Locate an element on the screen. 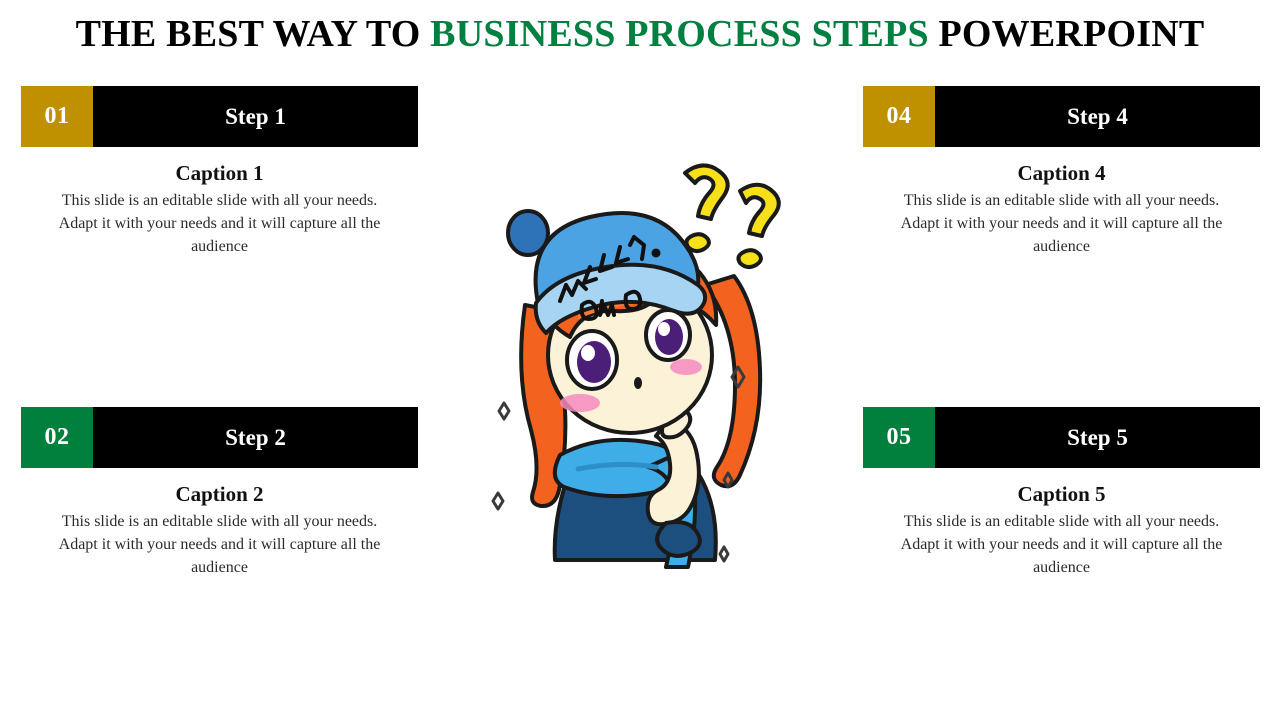 The image size is (1280, 720). step-number-1: 01 is located at coordinates (57, 116).